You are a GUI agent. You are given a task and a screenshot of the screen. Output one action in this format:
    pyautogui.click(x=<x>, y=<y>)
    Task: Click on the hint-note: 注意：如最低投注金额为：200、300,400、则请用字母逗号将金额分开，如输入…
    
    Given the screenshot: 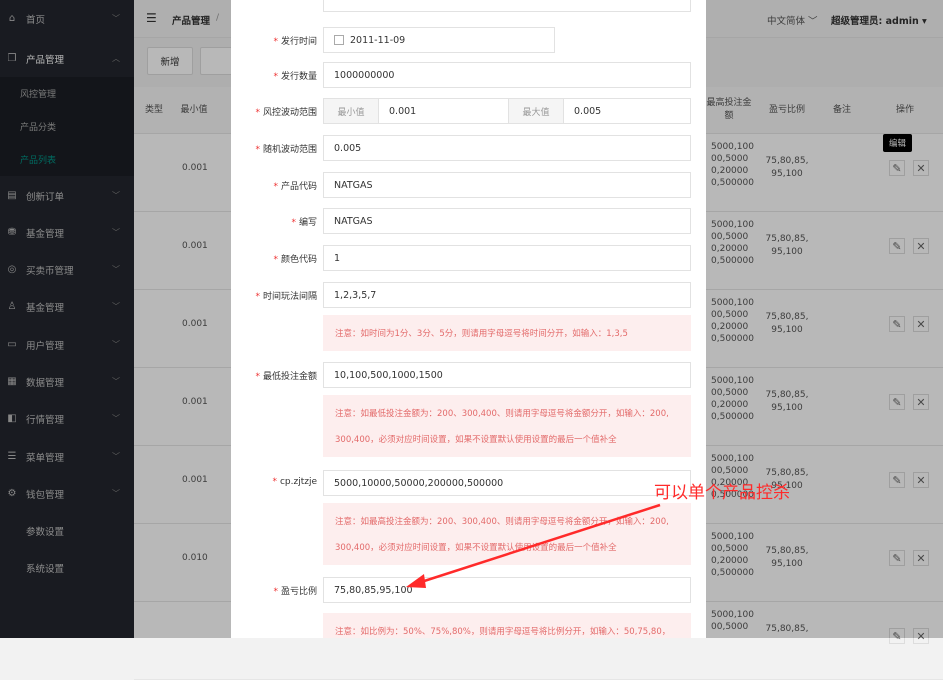 What is the action you would take?
    pyautogui.click(x=507, y=426)
    